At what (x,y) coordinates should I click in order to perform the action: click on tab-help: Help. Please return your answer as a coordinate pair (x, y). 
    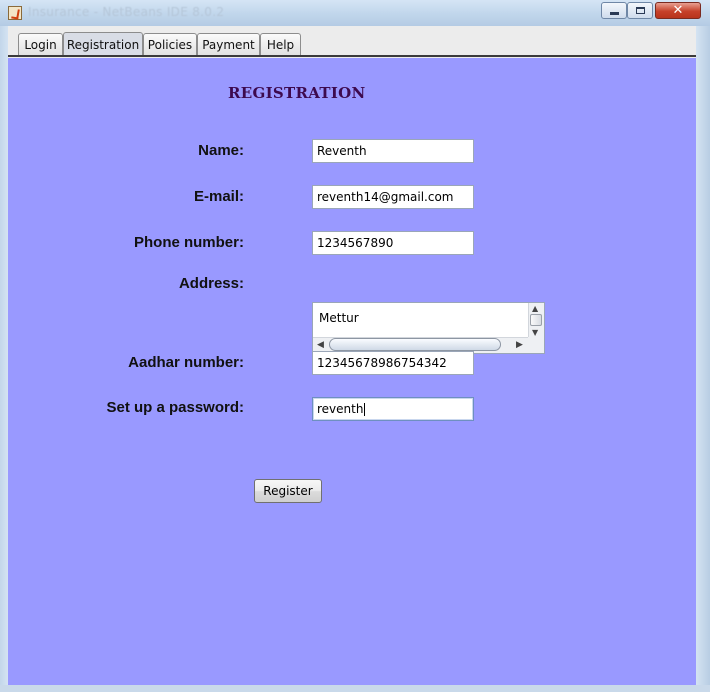
    Looking at the image, I should click on (280, 44).